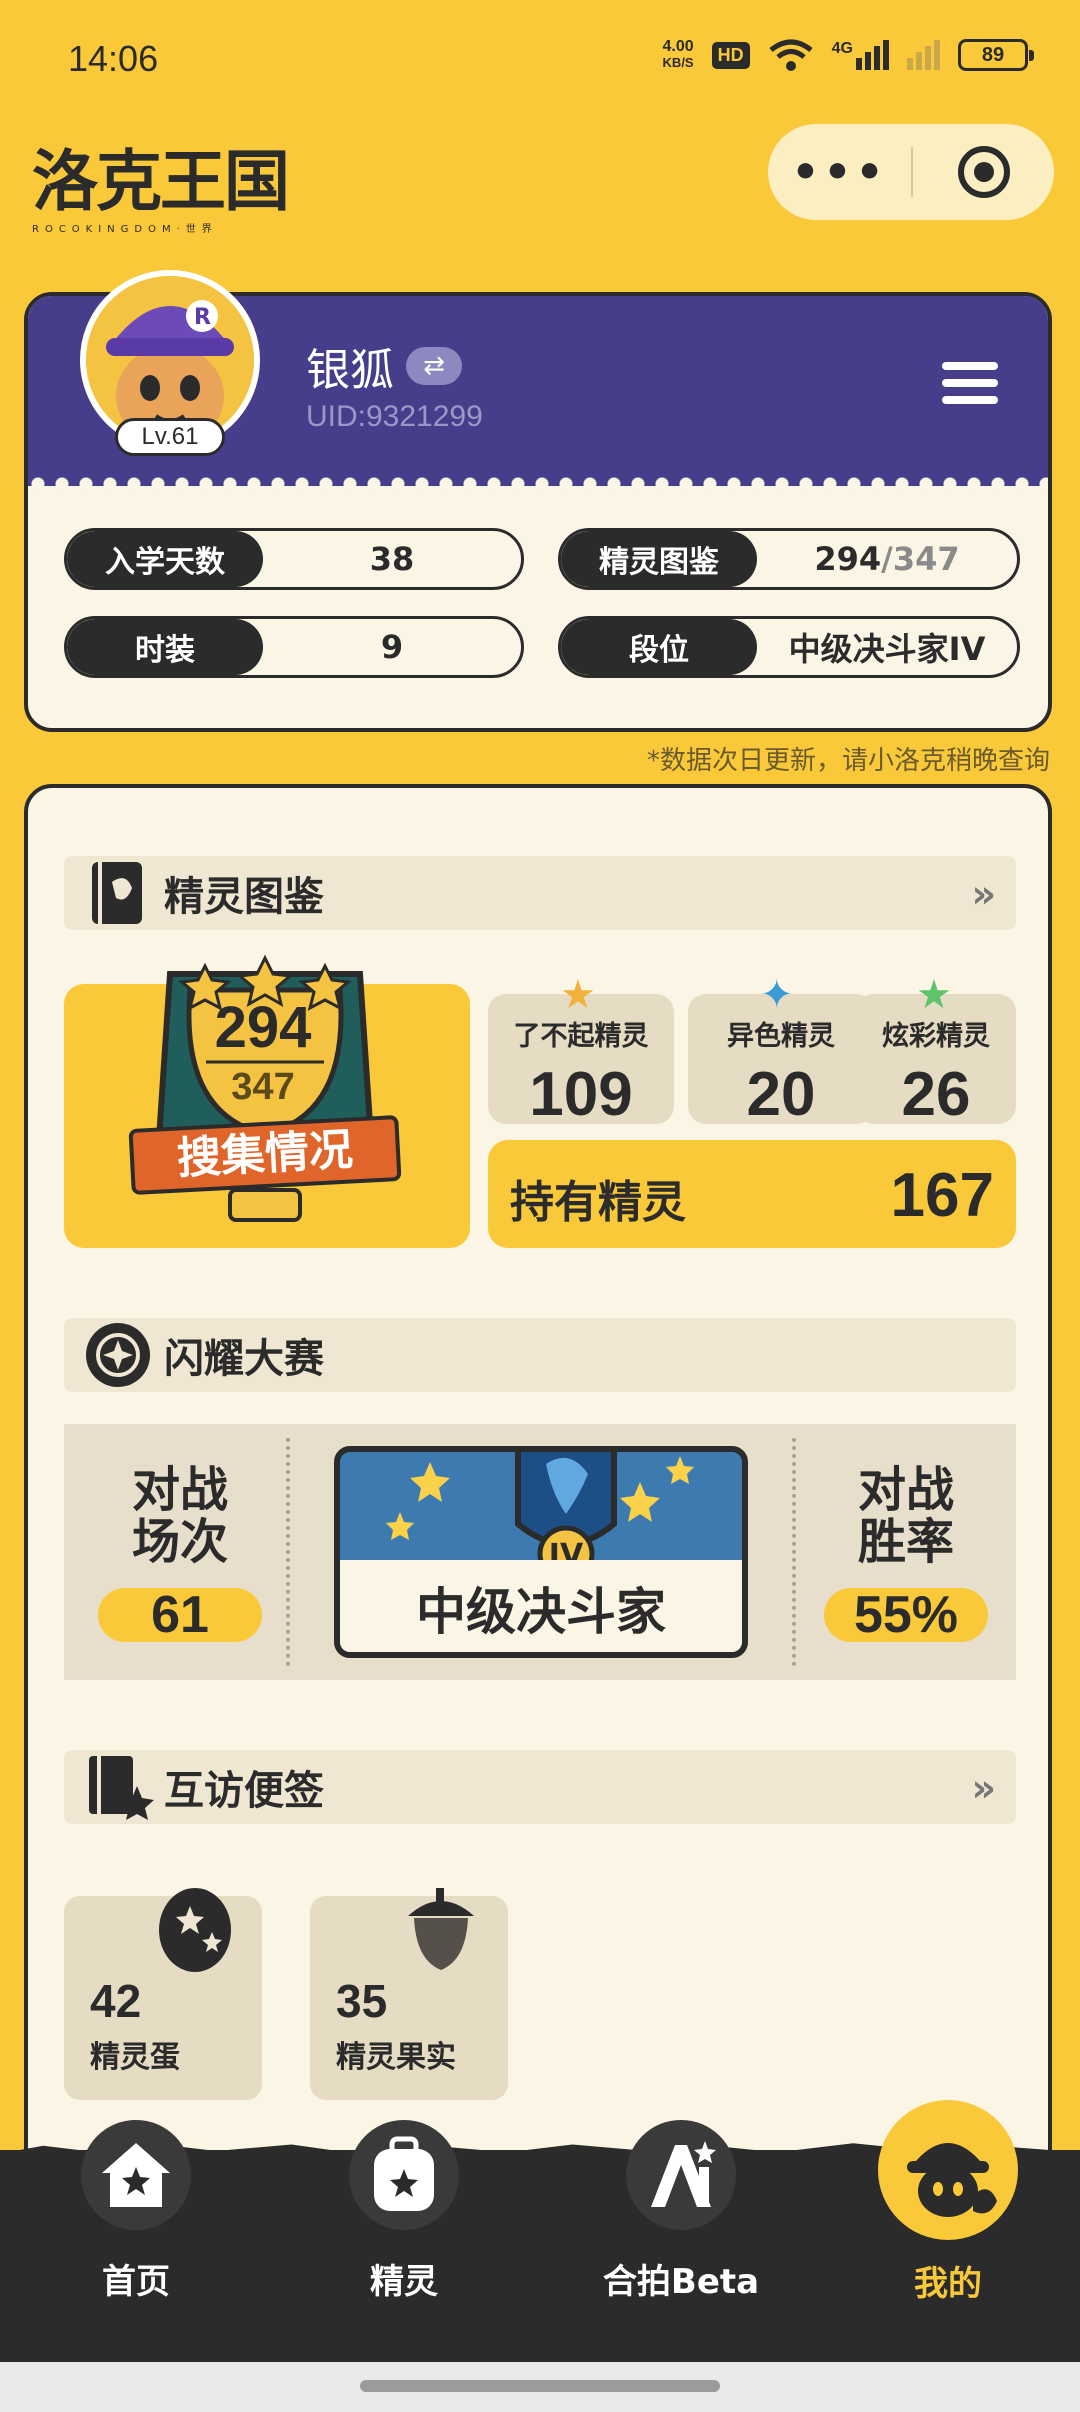 This screenshot has width=1080, height=2412. Describe the element at coordinates (404, 2211) in the screenshot. I see `tab-pets: 精灵` at that location.